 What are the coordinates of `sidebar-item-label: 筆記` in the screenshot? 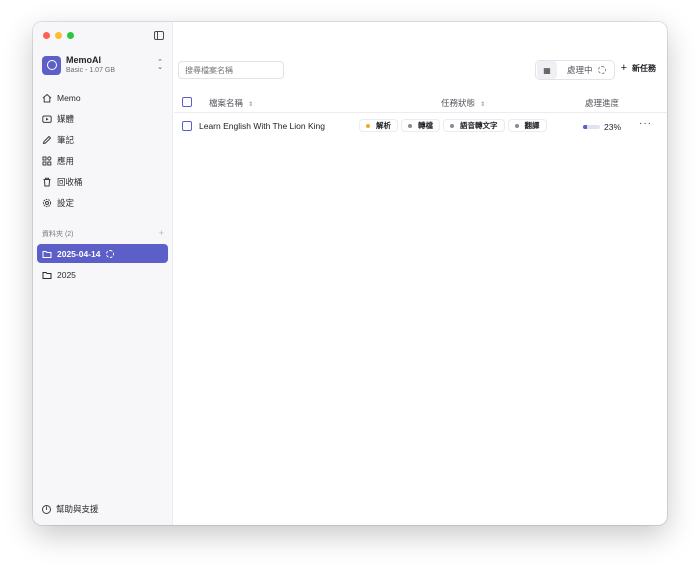 It's located at (66, 139).